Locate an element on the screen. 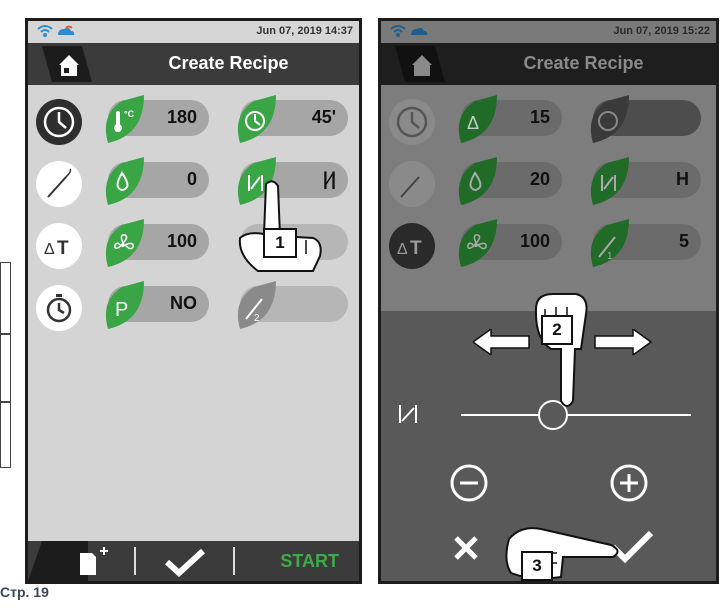 This screenshot has width=720, height=608. stopwatch-icon is located at coordinates (59, 308).